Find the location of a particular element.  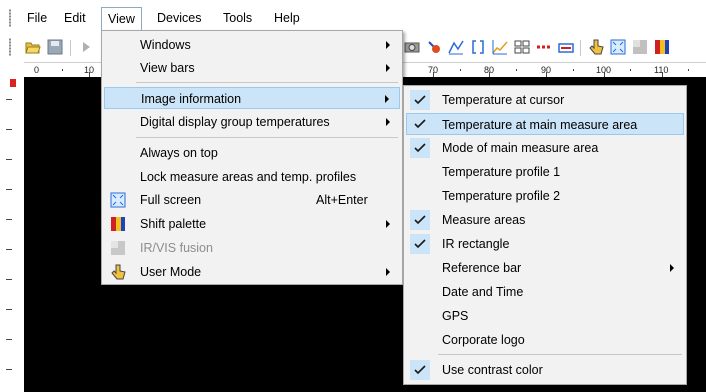

digital-display-icon is located at coordinates (522, 47).